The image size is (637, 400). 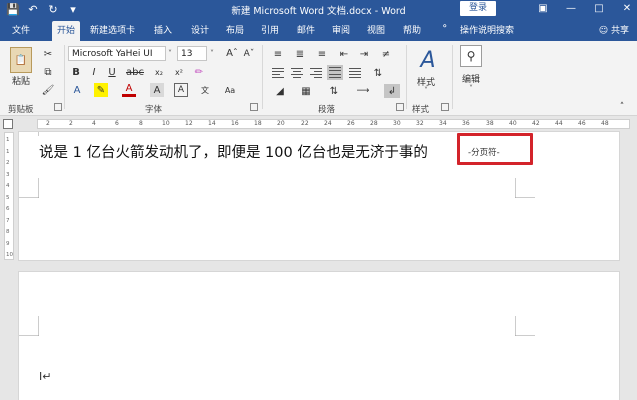 What do you see at coordinates (8, 124) in the screenshot?
I see `tab-selector-icon` at bounding box center [8, 124].